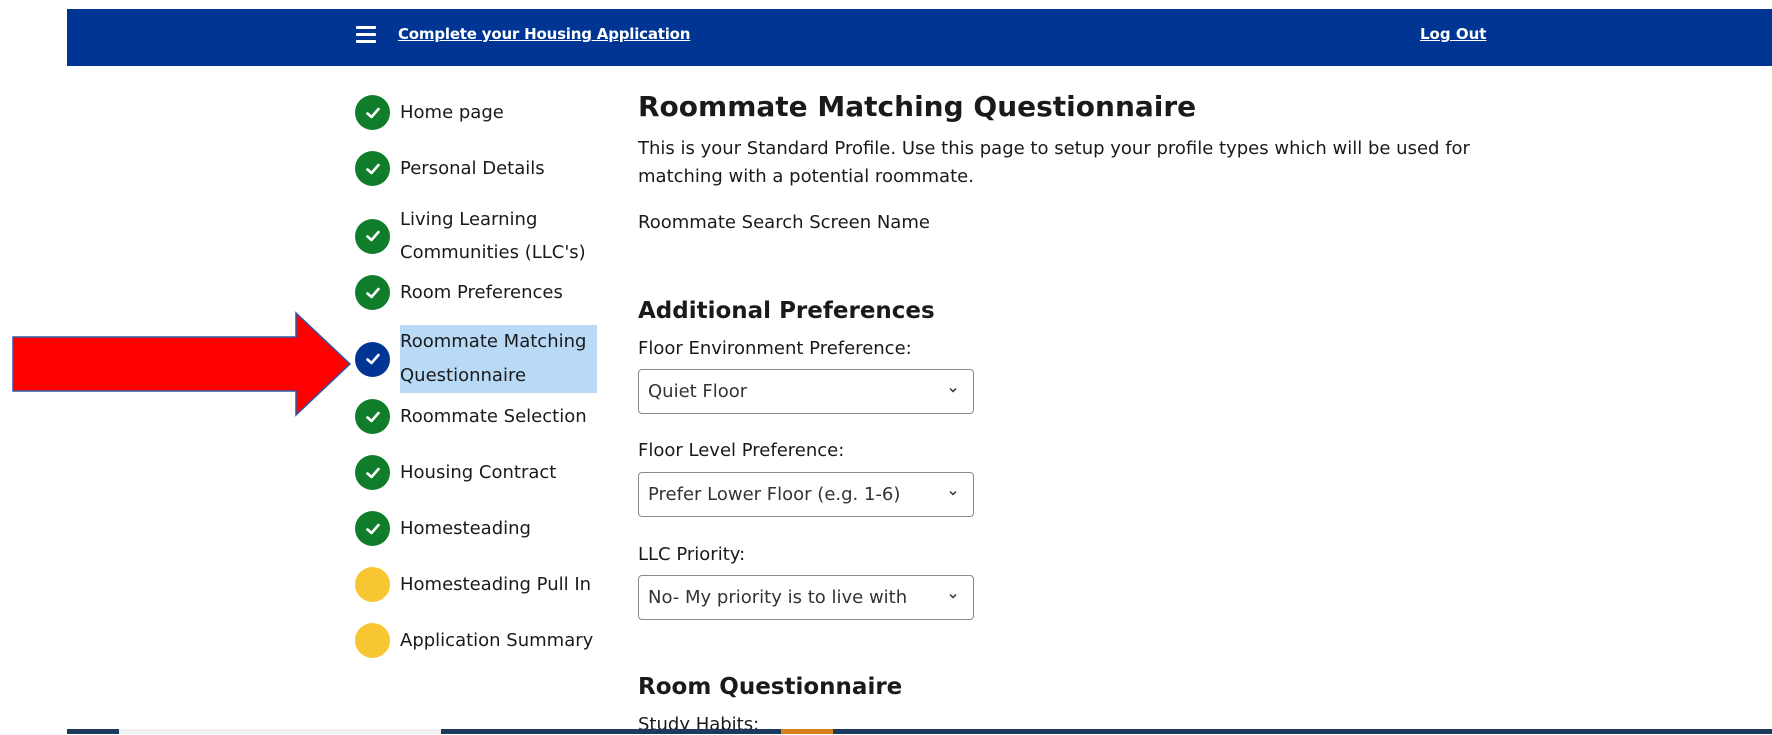 Image resolution: width=1772 pixels, height=735 pixels. I want to click on step-label: Roommate Matching Questionnaire, so click(498, 359).